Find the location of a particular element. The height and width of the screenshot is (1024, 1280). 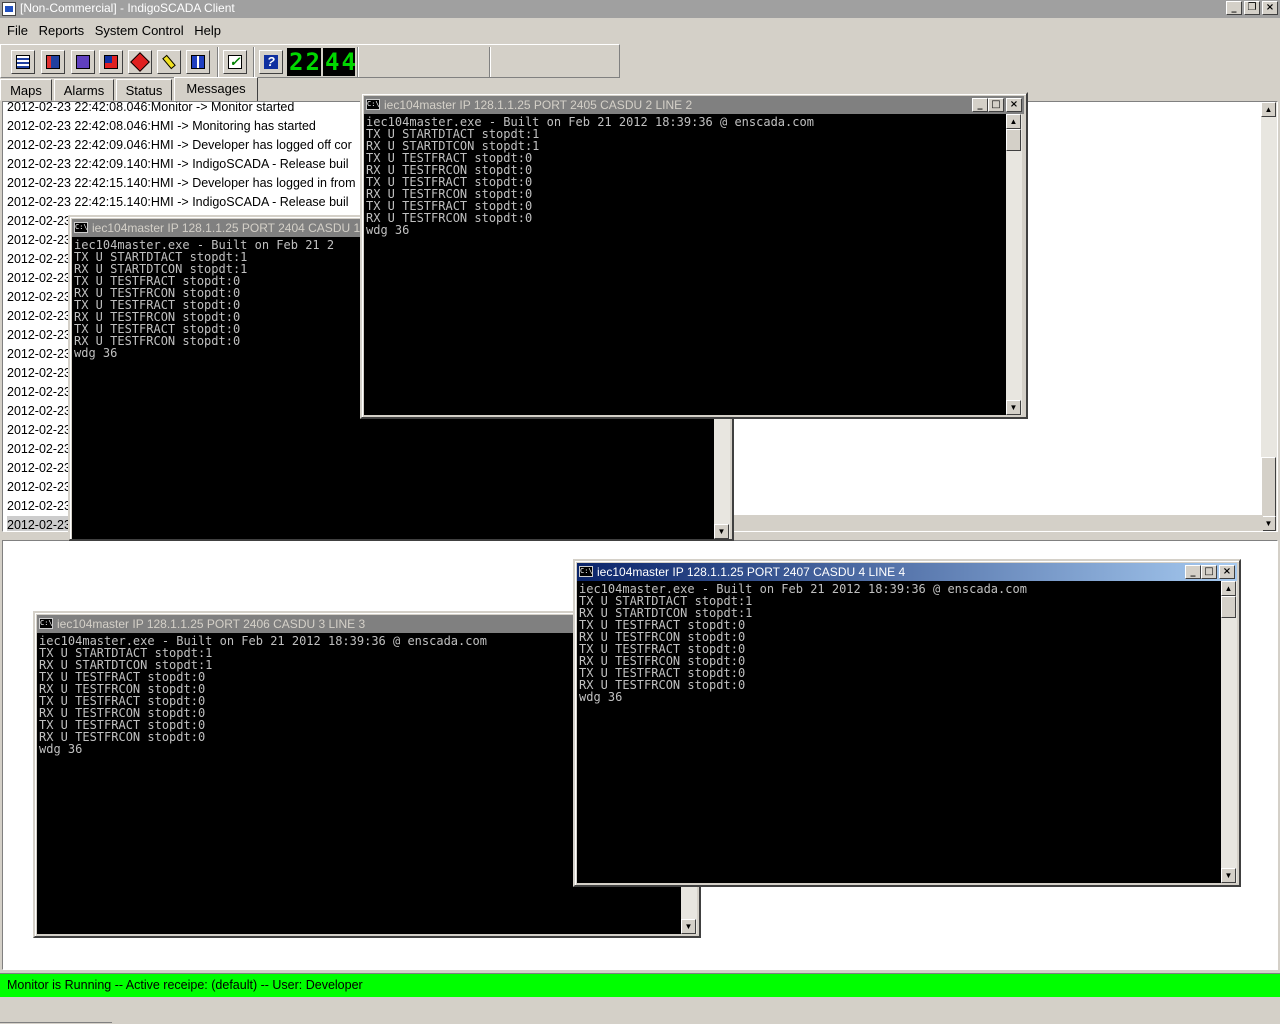

pen-tool-button is located at coordinates (169, 62).